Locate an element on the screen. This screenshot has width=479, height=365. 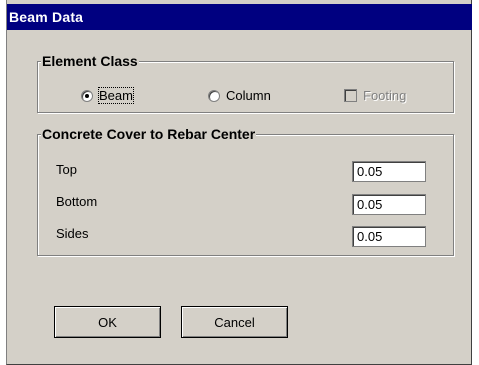
element-class-legend: Element Class is located at coordinates (90, 61).